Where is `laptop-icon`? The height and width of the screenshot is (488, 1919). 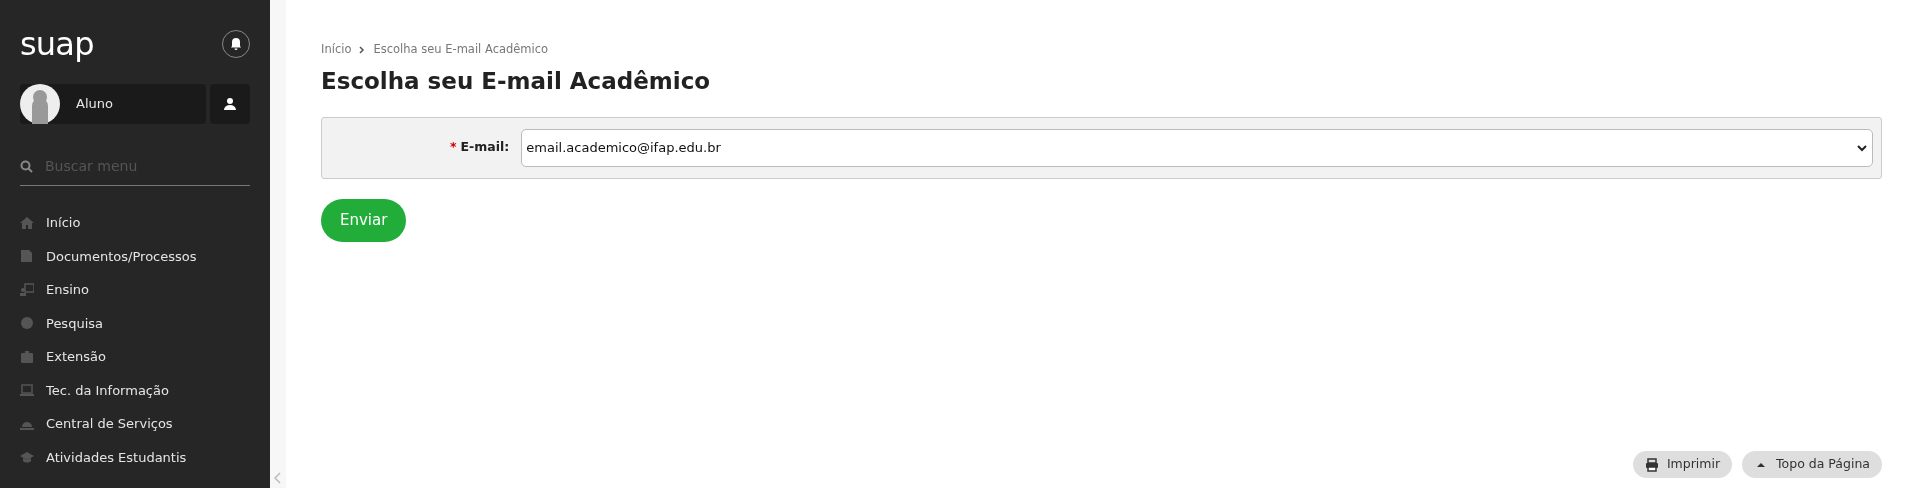
laptop-icon is located at coordinates (27, 390).